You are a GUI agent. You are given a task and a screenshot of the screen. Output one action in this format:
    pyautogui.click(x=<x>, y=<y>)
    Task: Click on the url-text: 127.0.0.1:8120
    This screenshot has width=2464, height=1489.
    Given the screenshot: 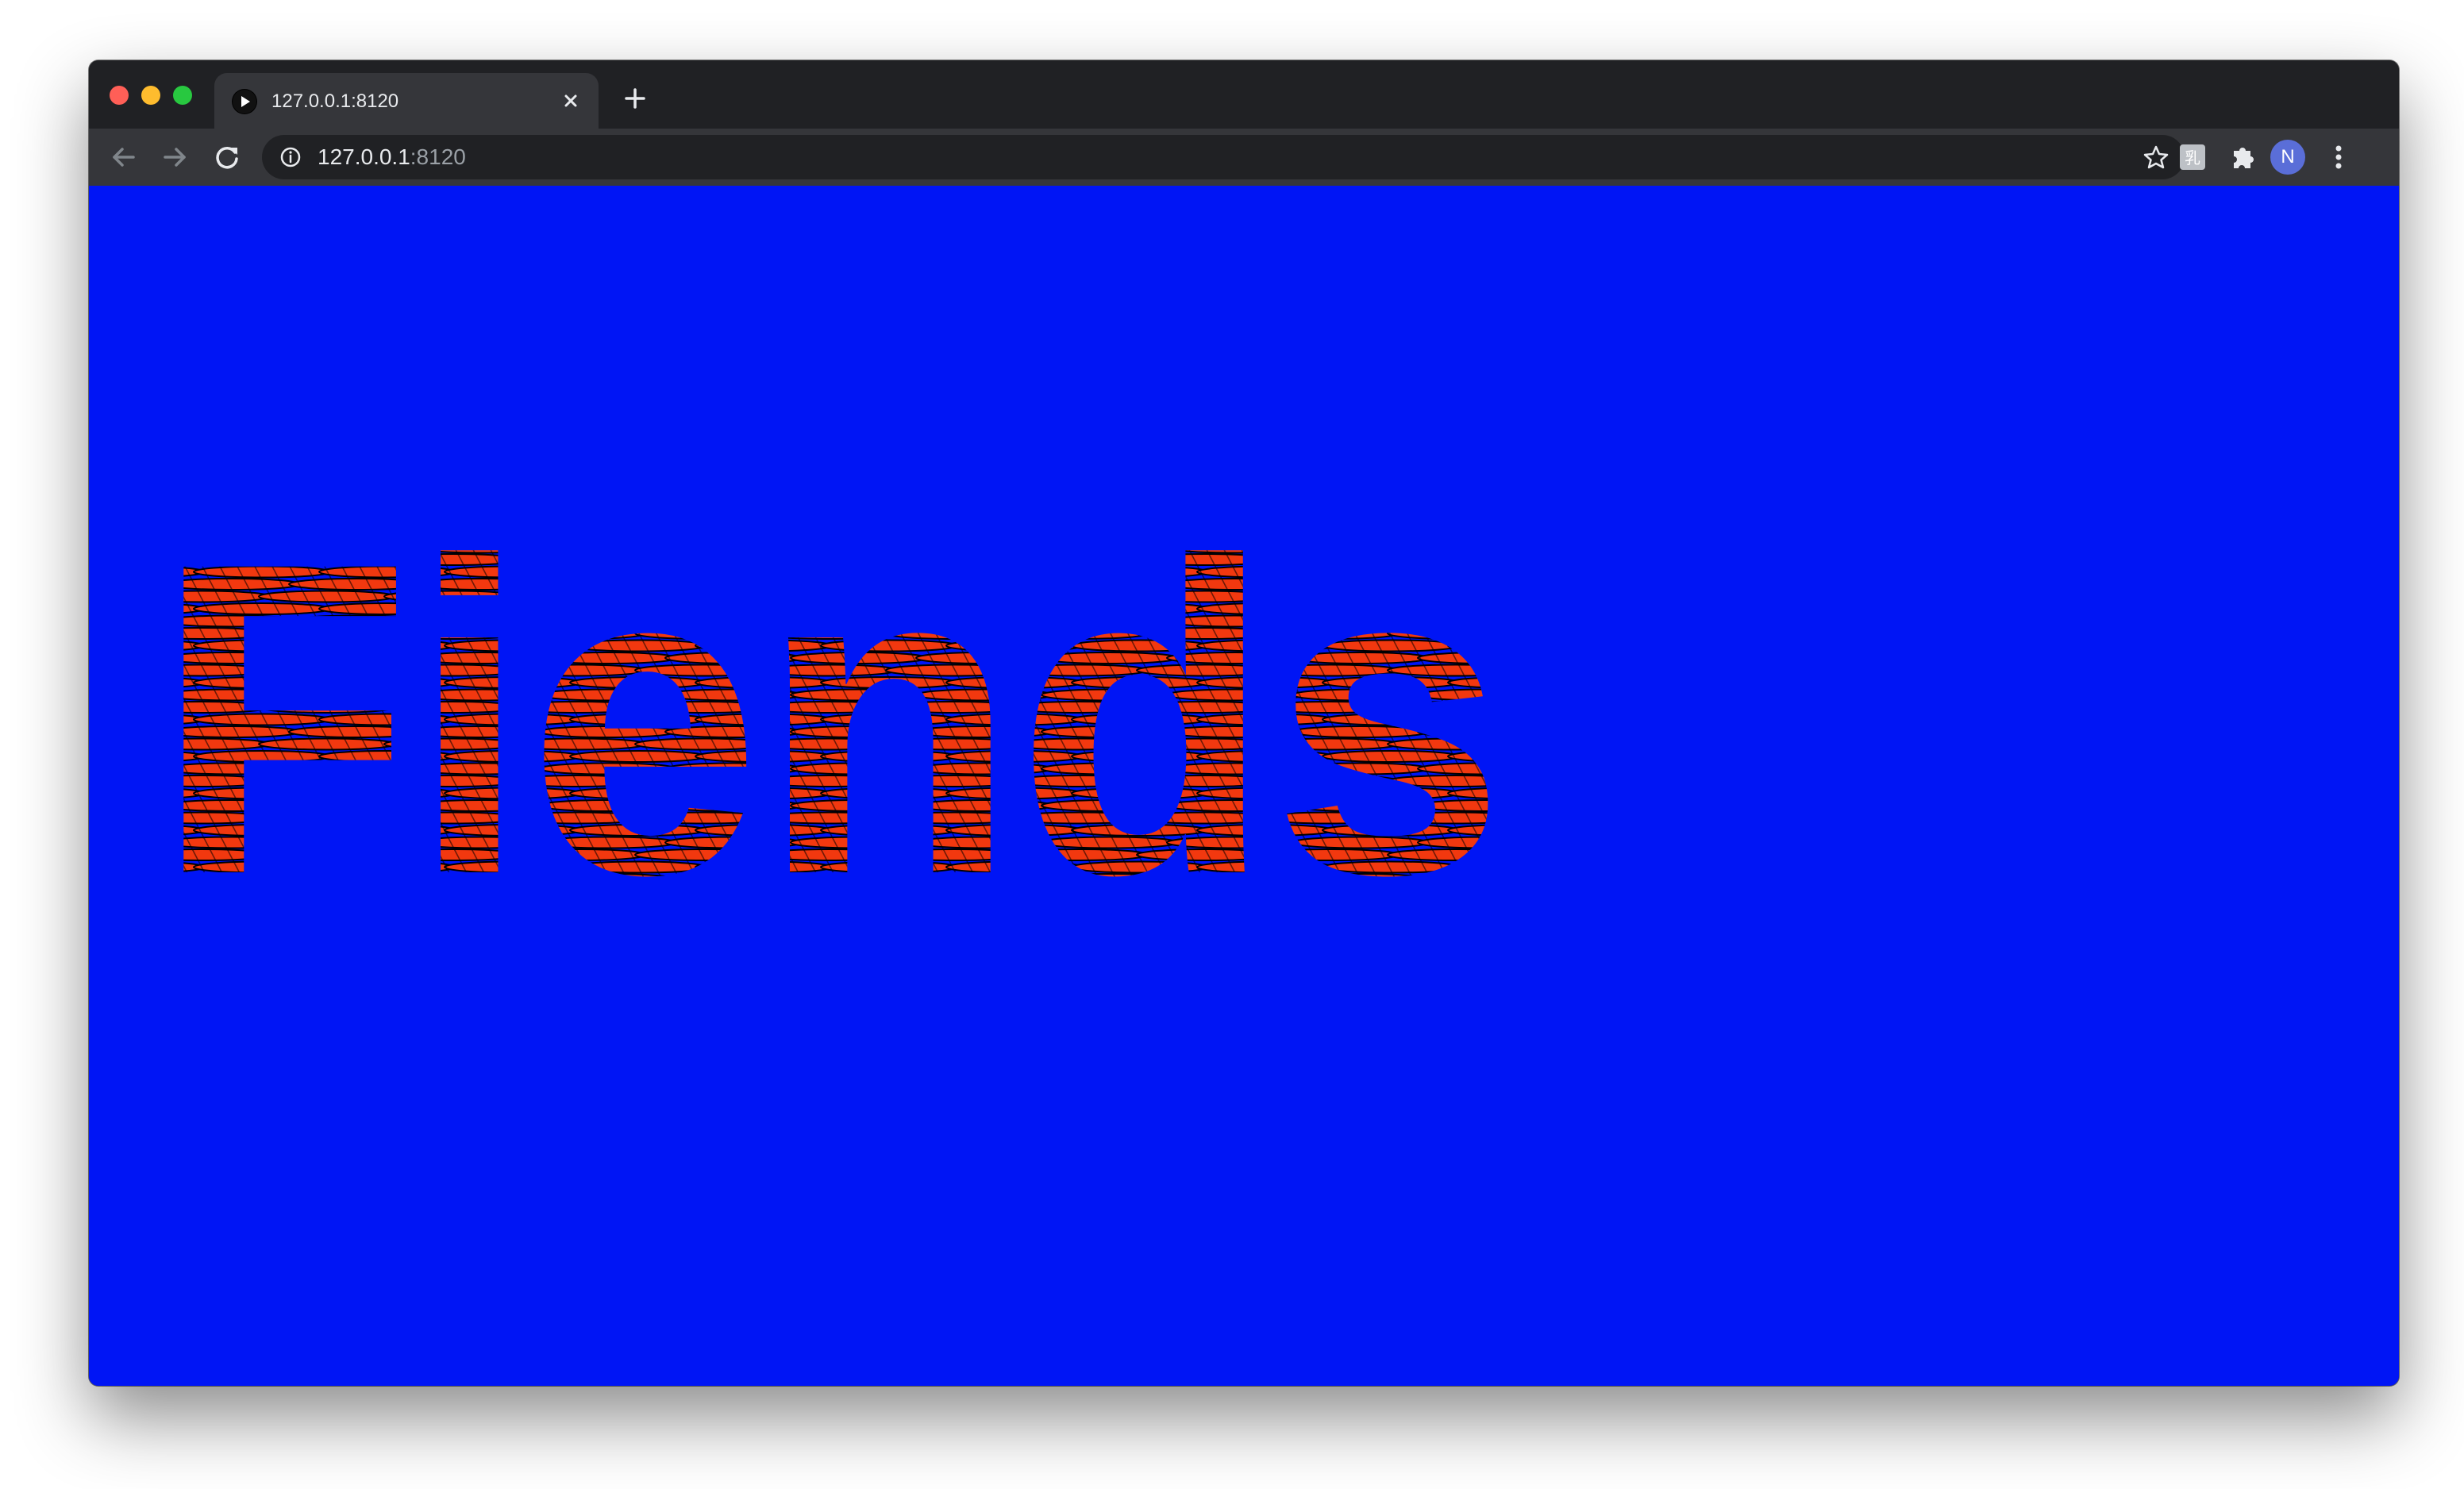 What is the action you would take?
    pyautogui.click(x=392, y=157)
    